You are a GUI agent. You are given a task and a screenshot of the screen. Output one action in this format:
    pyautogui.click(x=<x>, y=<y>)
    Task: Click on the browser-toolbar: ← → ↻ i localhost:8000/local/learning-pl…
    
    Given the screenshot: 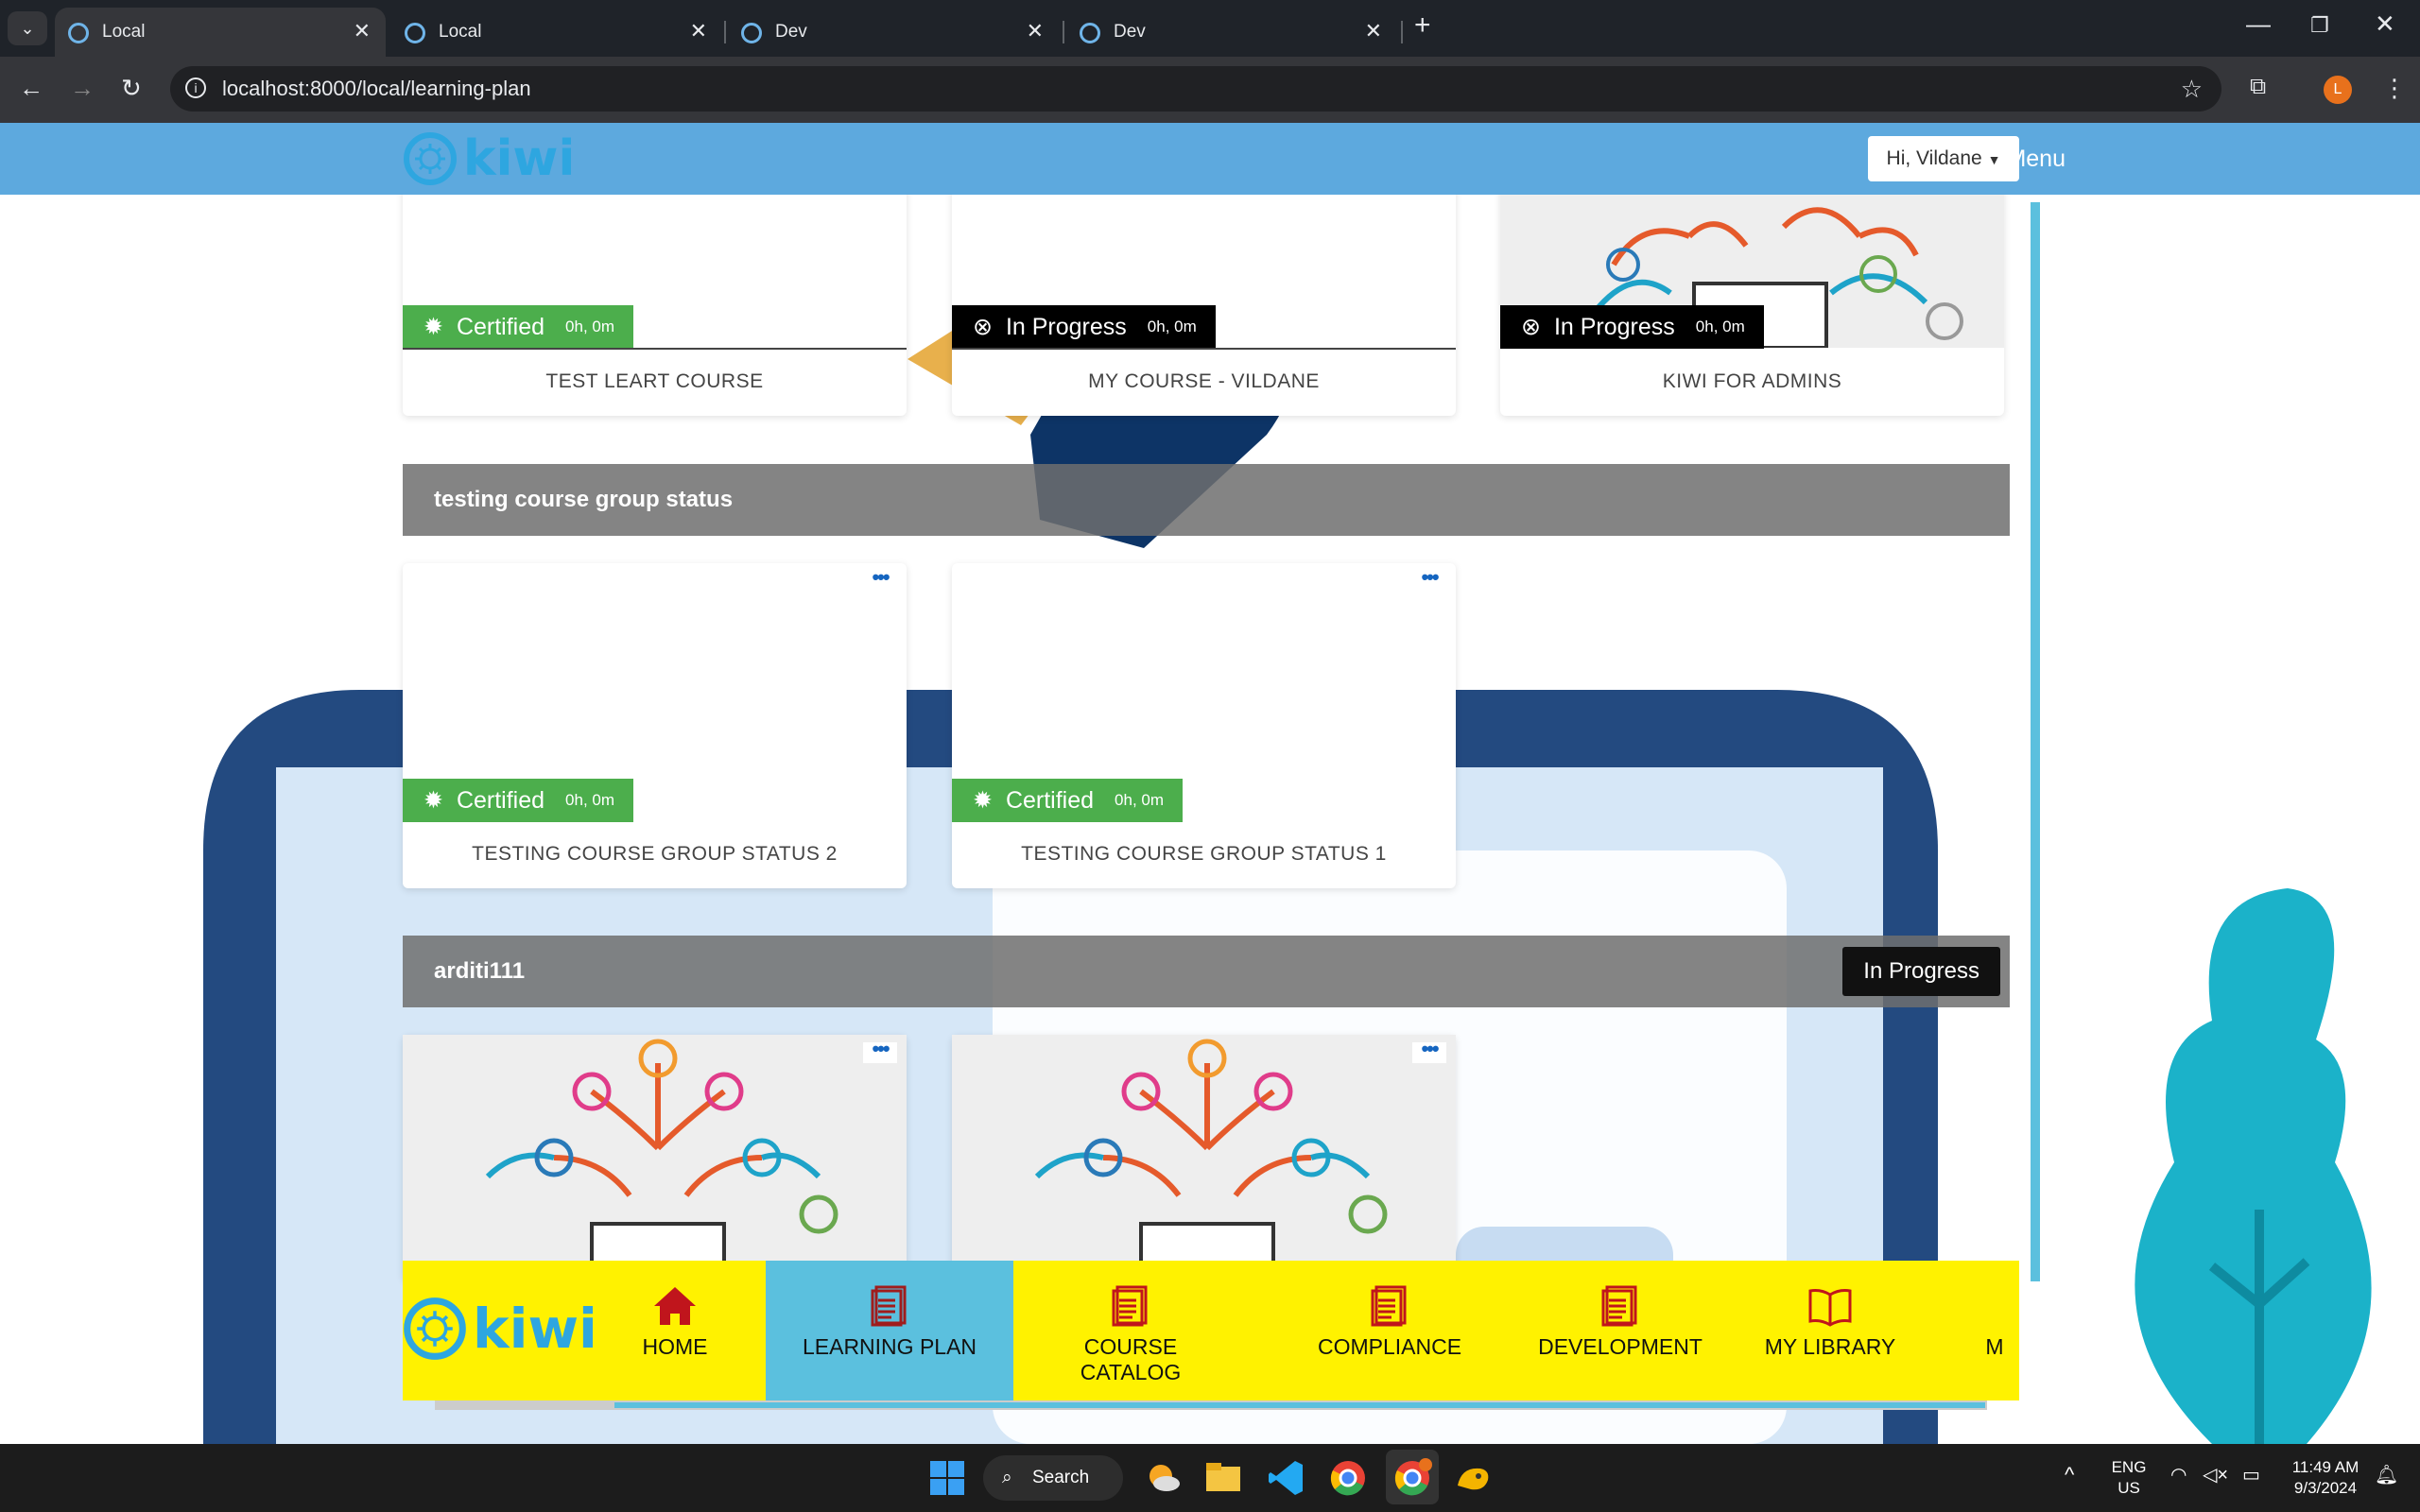 What is the action you would take?
    pyautogui.click(x=1210, y=90)
    